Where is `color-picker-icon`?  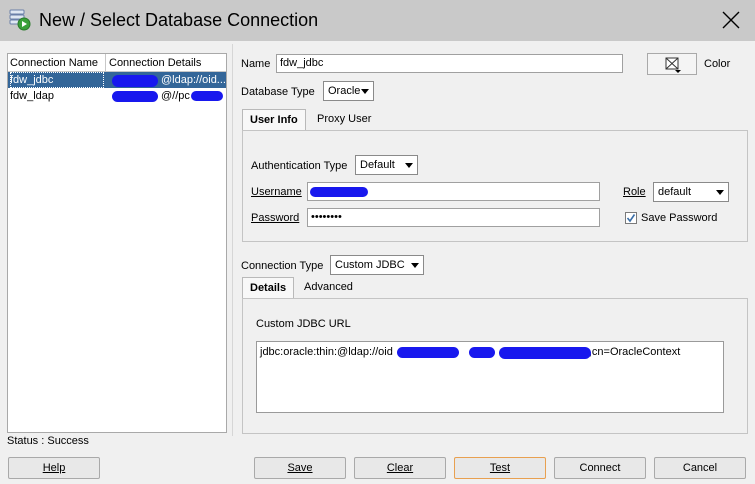 color-picker-icon is located at coordinates (673, 65).